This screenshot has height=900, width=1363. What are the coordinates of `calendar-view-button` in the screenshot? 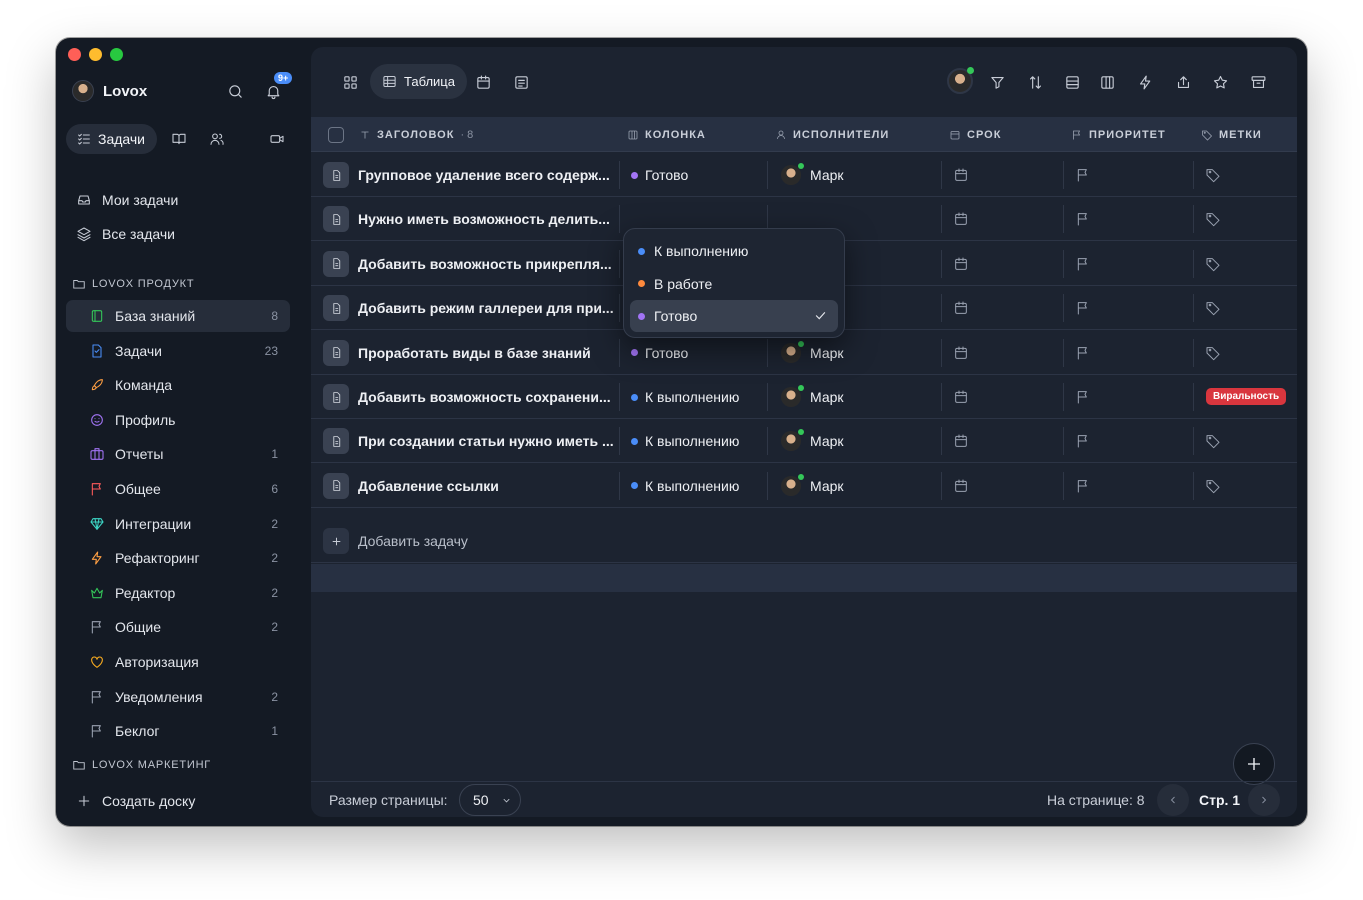 It's located at (483, 82).